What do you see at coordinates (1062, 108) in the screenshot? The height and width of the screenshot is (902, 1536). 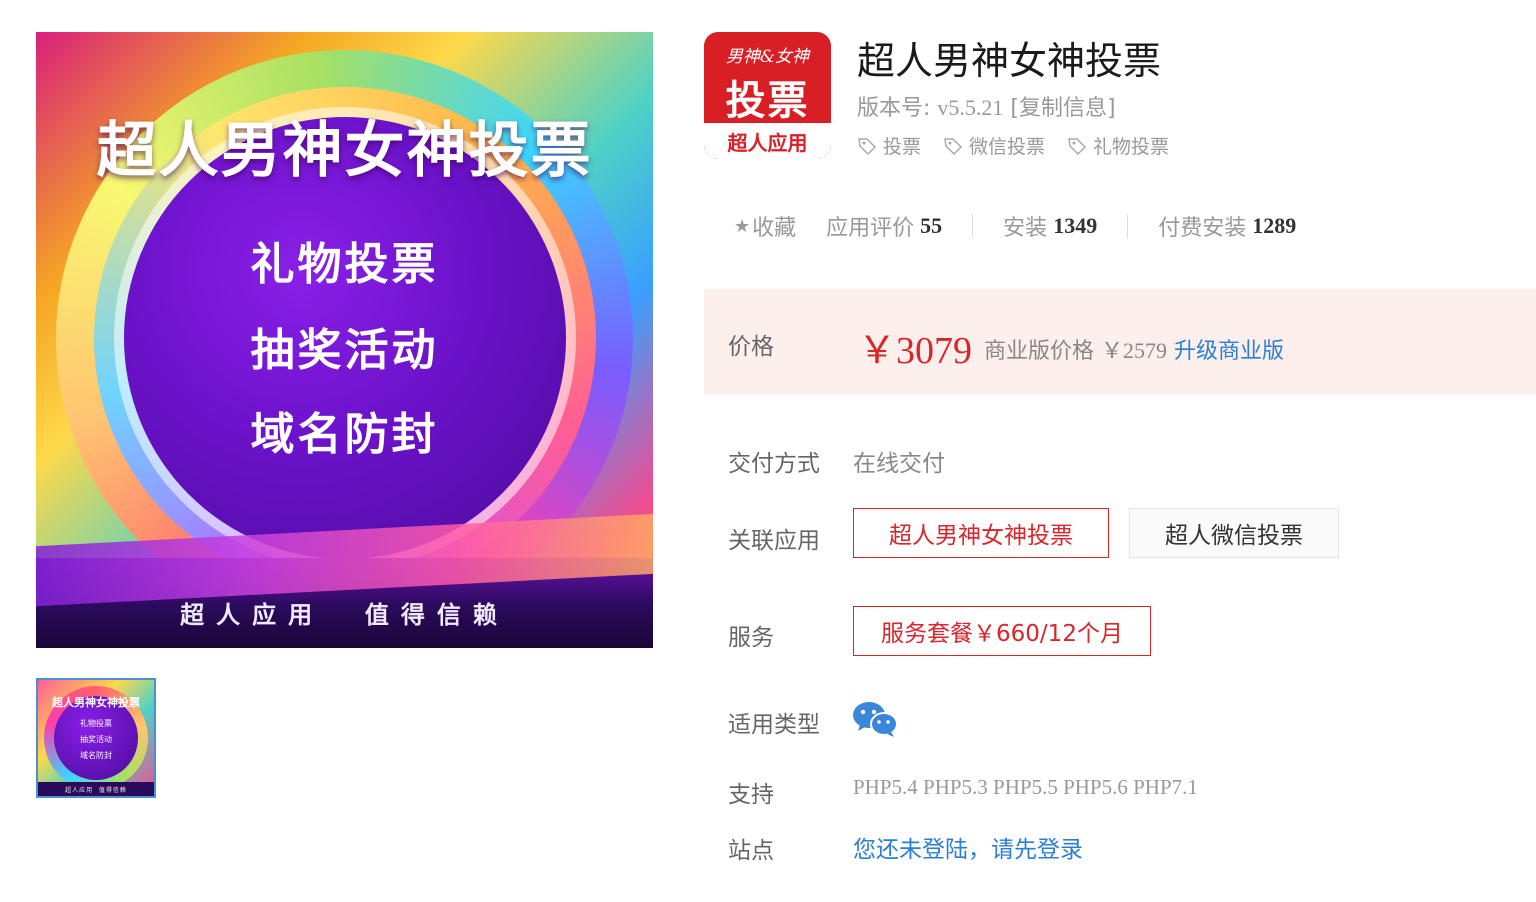 I see `copy-info-link: [复制信息]` at bounding box center [1062, 108].